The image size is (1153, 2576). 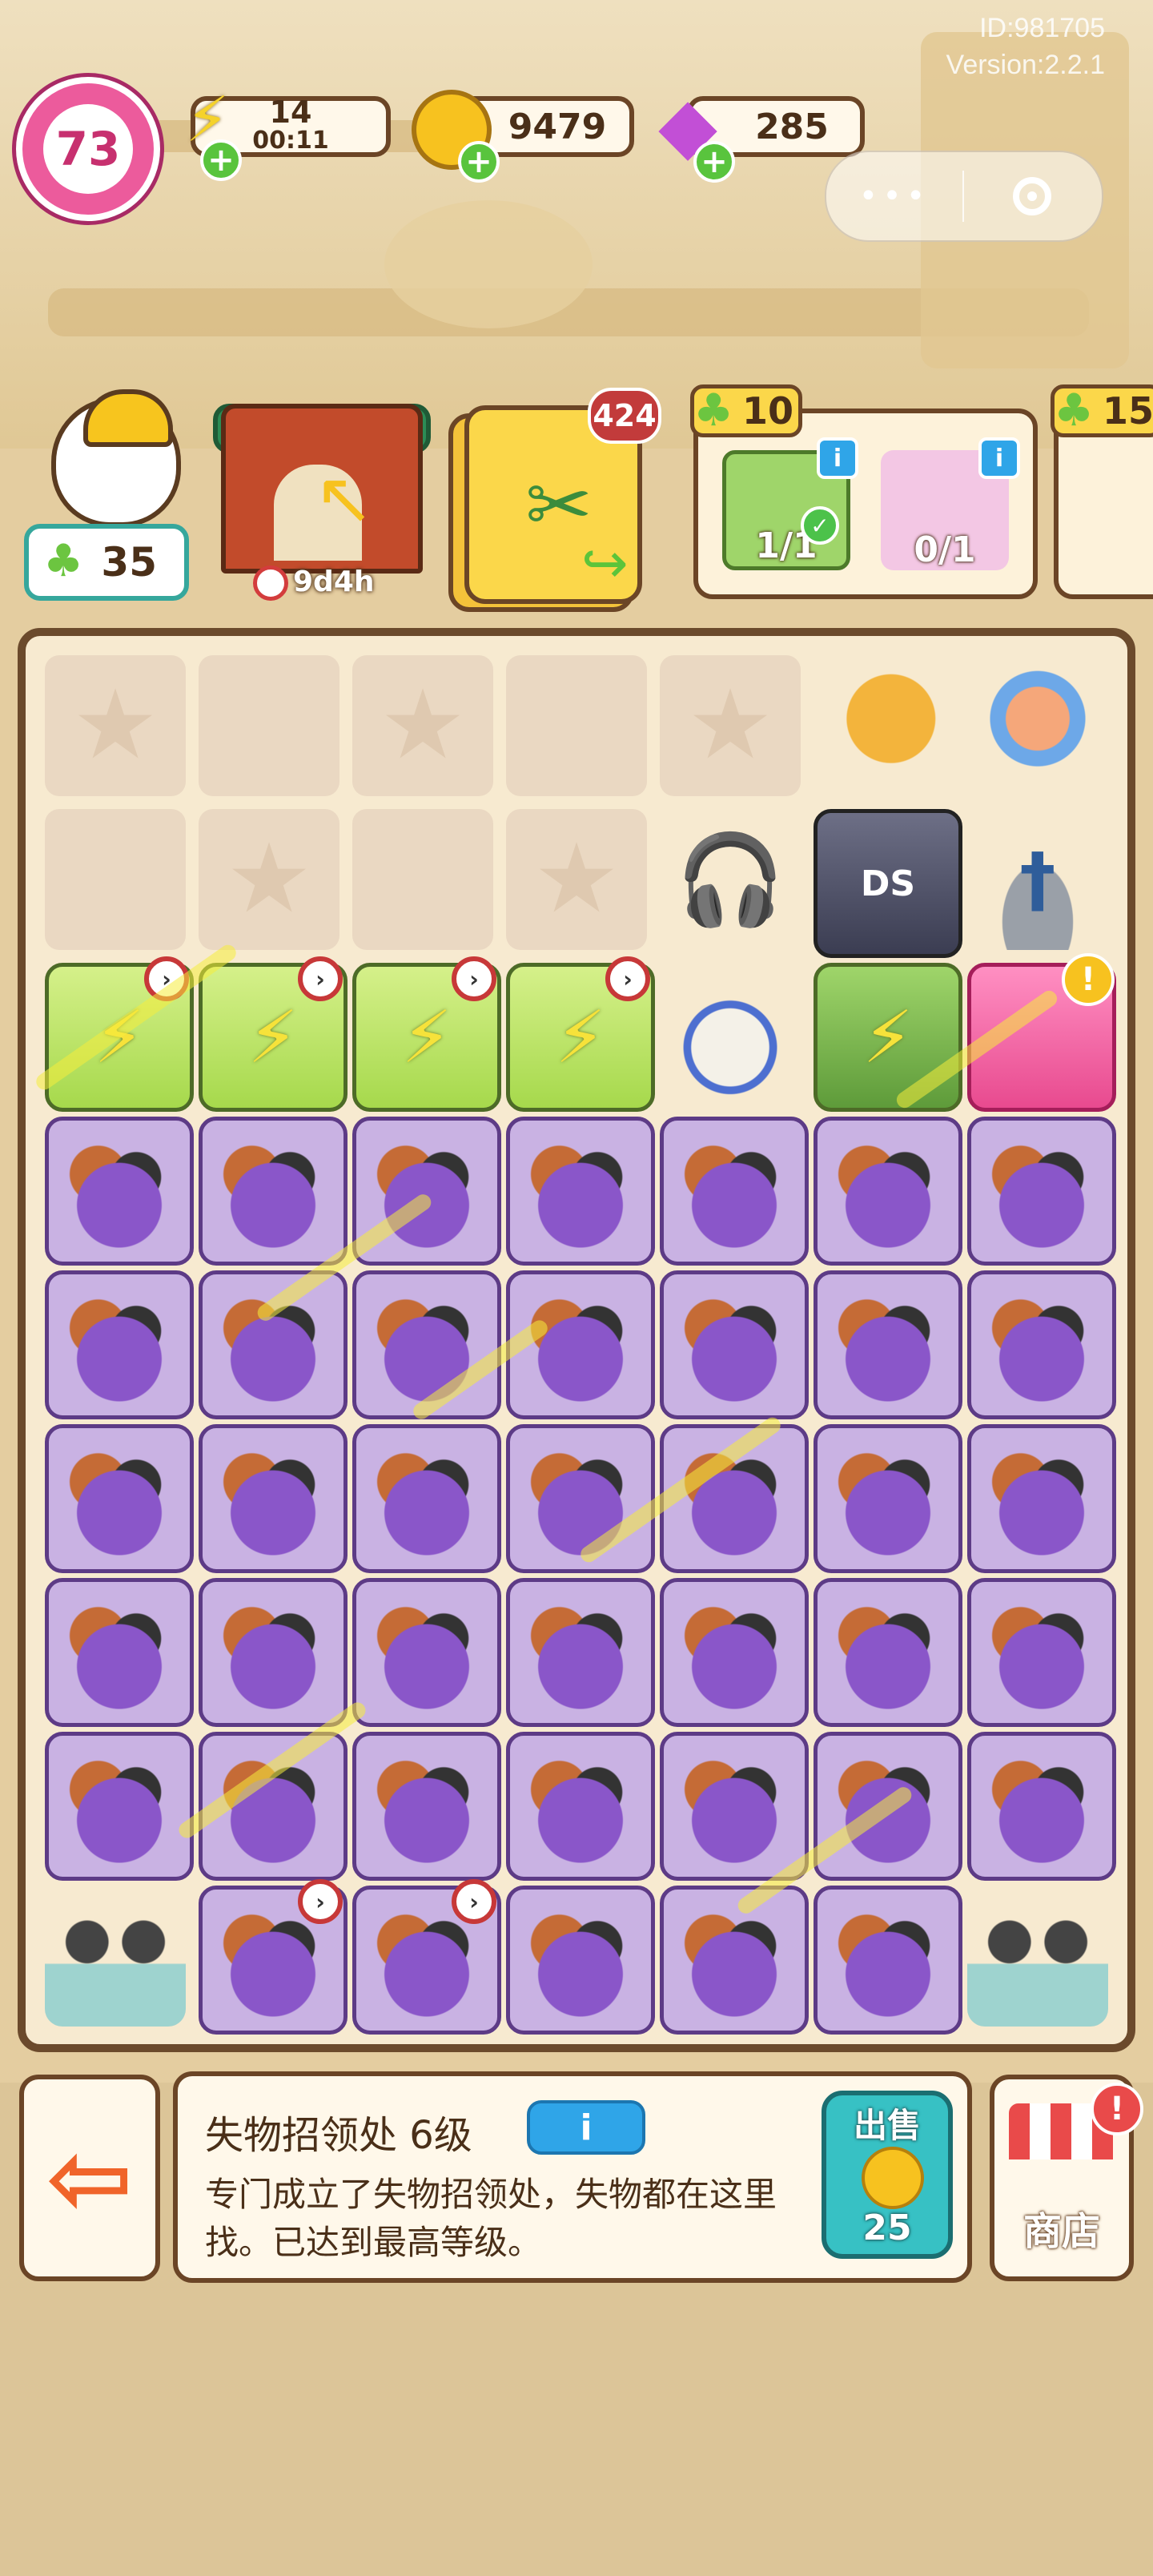 I want to click on reward-clover-icon: ♣, so click(x=713, y=410).